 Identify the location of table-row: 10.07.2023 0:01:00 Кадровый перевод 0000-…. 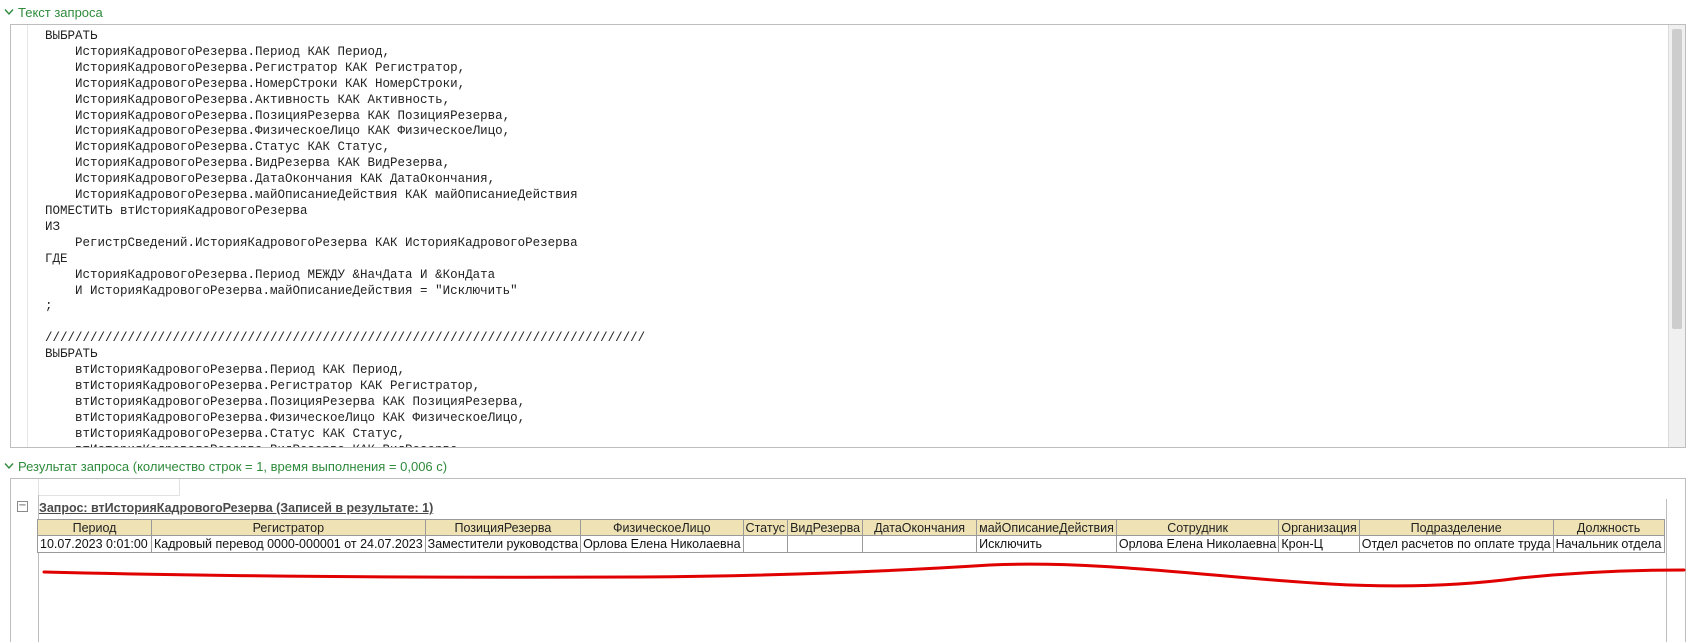
(851, 544).